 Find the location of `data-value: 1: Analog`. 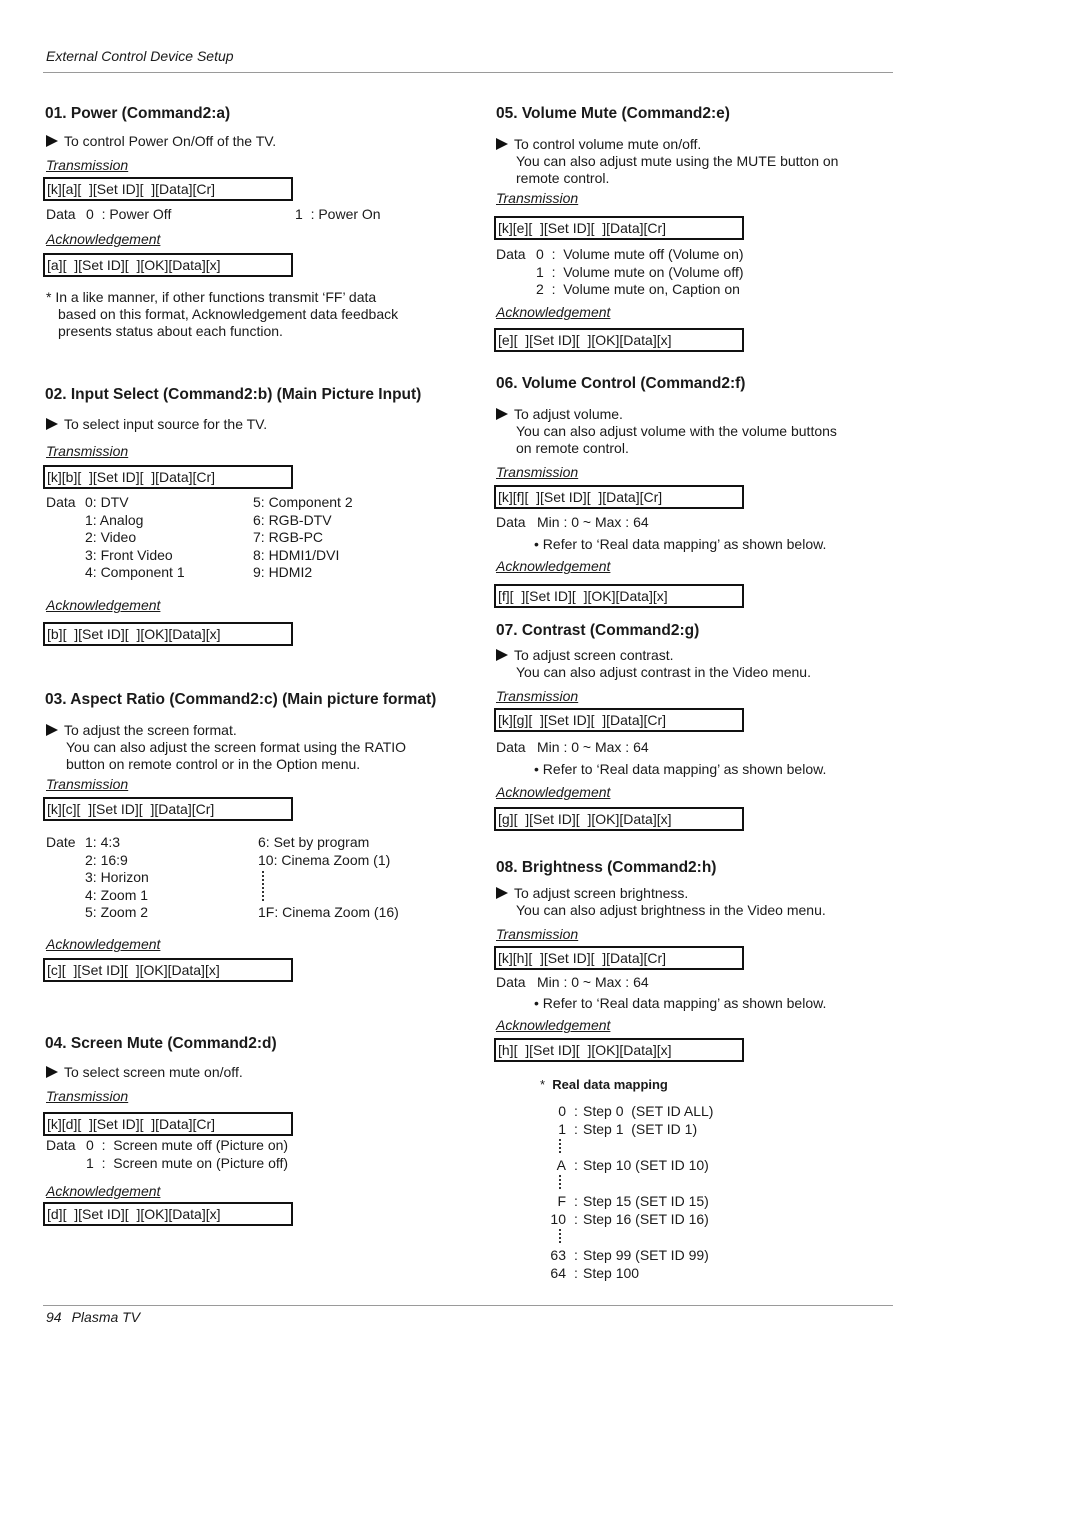

data-value: 1: Analog is located at coordinates (114, 519).